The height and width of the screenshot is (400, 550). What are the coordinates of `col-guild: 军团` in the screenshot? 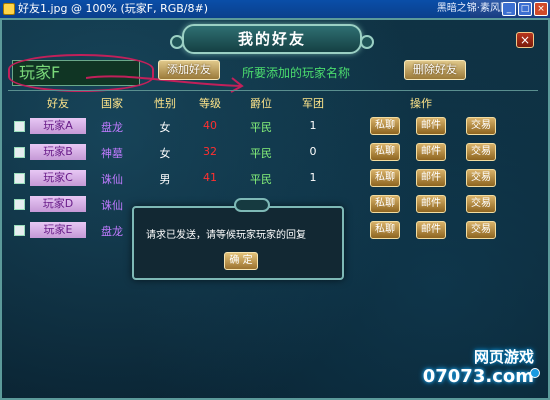 It's located at (313, 103).